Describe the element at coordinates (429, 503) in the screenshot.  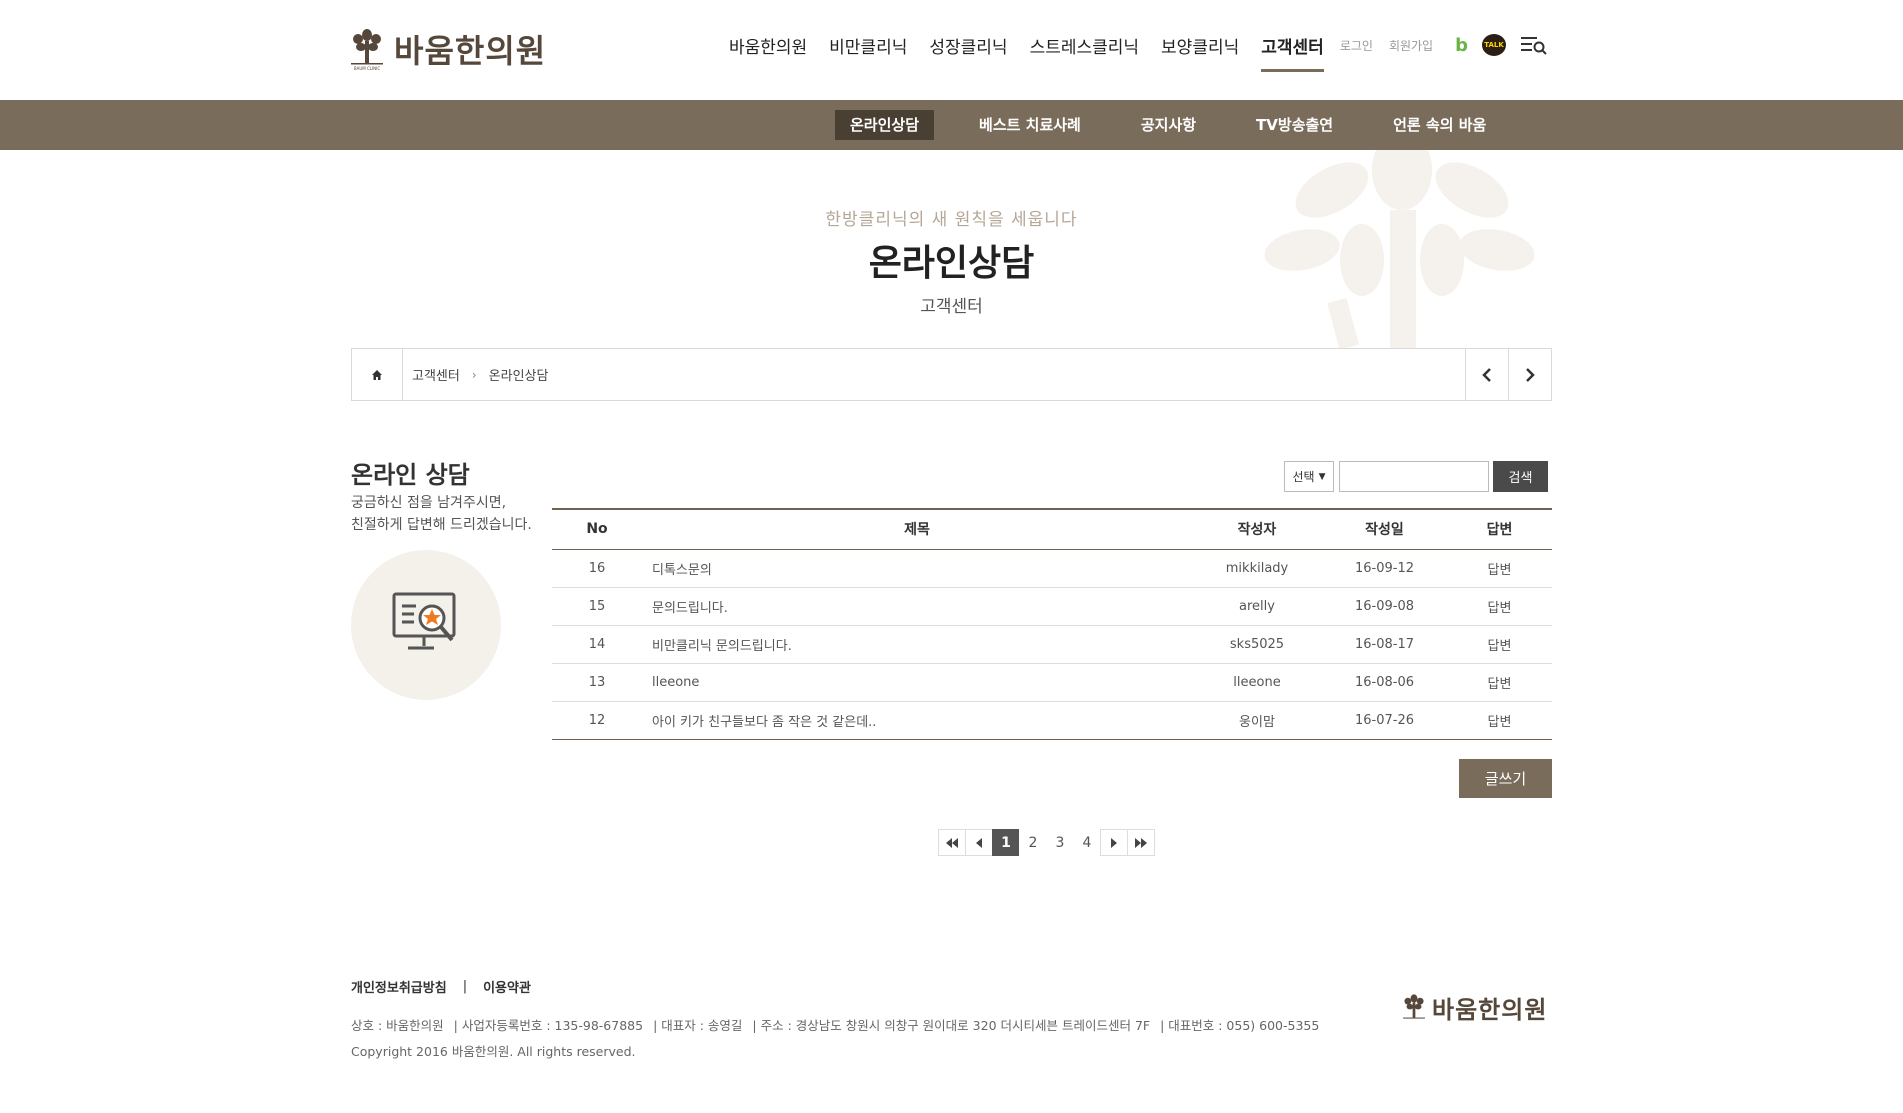
I see `section-desc-1: 궁금하신 점을 남겨주시면,` at that location.